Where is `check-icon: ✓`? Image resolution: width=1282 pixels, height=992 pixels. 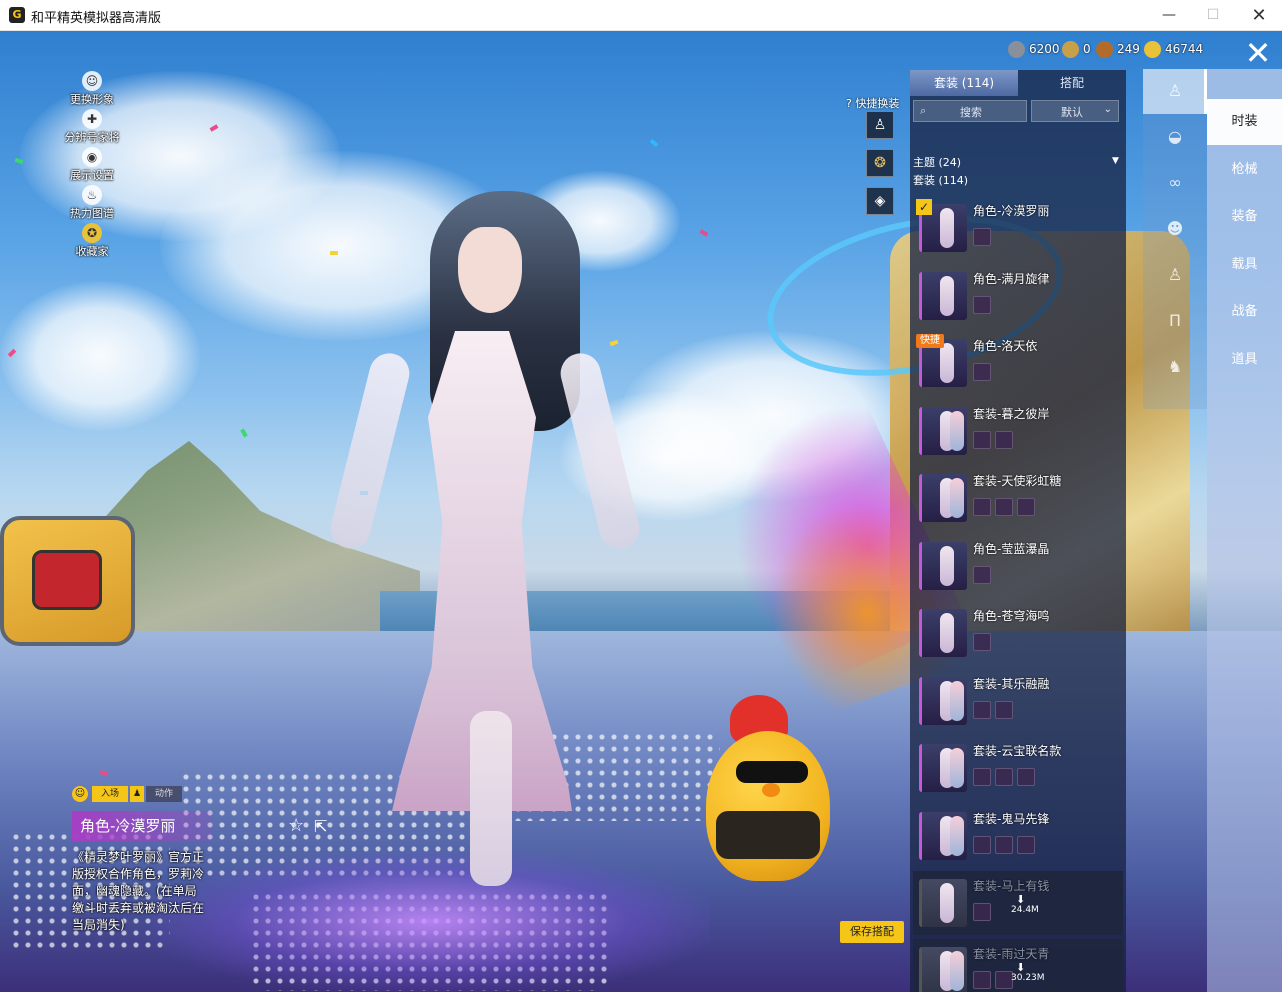
check-icon: ✓ is located at coordinates (924, 207).